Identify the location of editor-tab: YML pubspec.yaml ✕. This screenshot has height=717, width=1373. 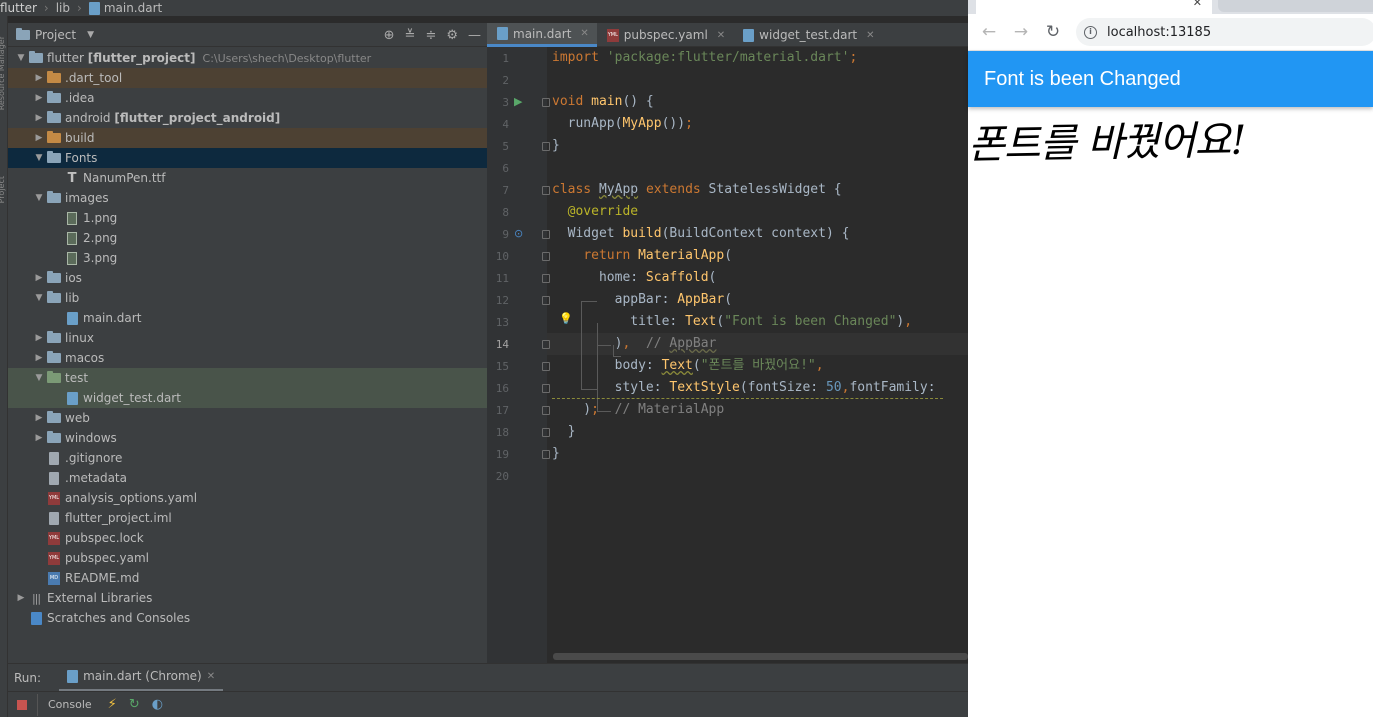
(665, 35).